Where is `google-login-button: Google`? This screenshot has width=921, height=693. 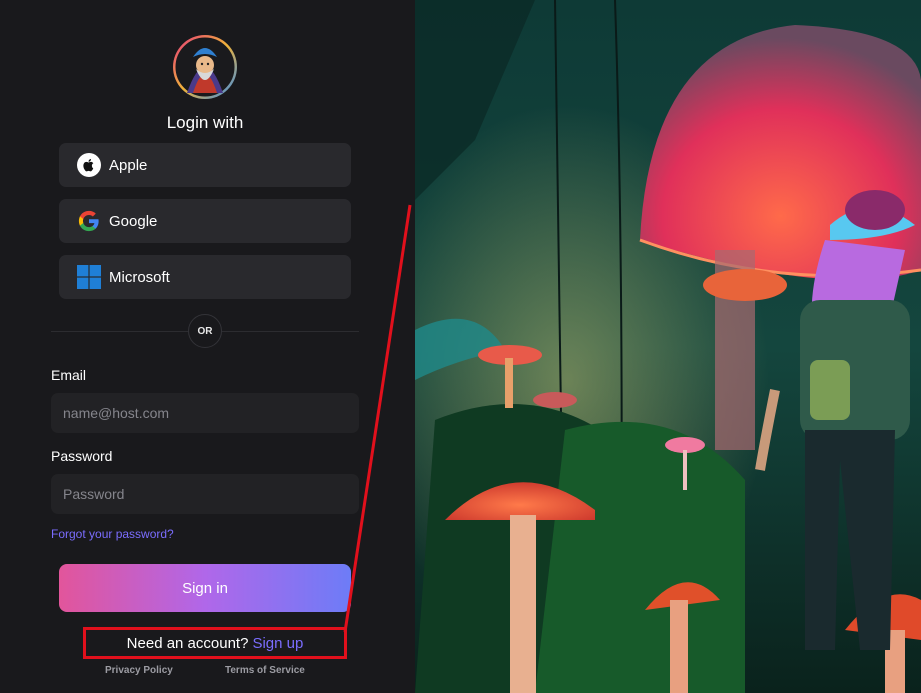 google-login-button: Google is located at coordinates (205, 221).